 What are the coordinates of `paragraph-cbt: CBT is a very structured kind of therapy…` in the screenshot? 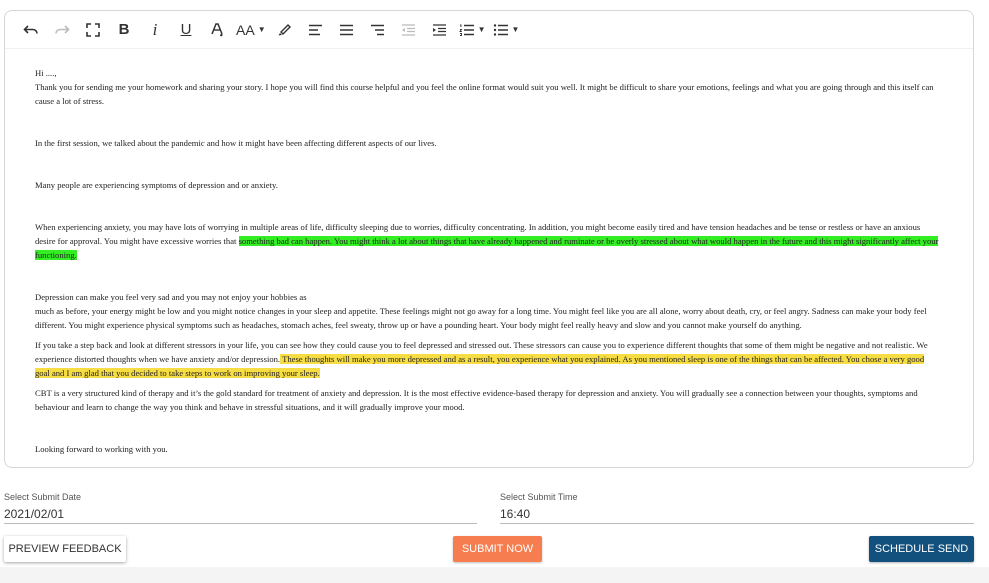 It's located at (476, 400).